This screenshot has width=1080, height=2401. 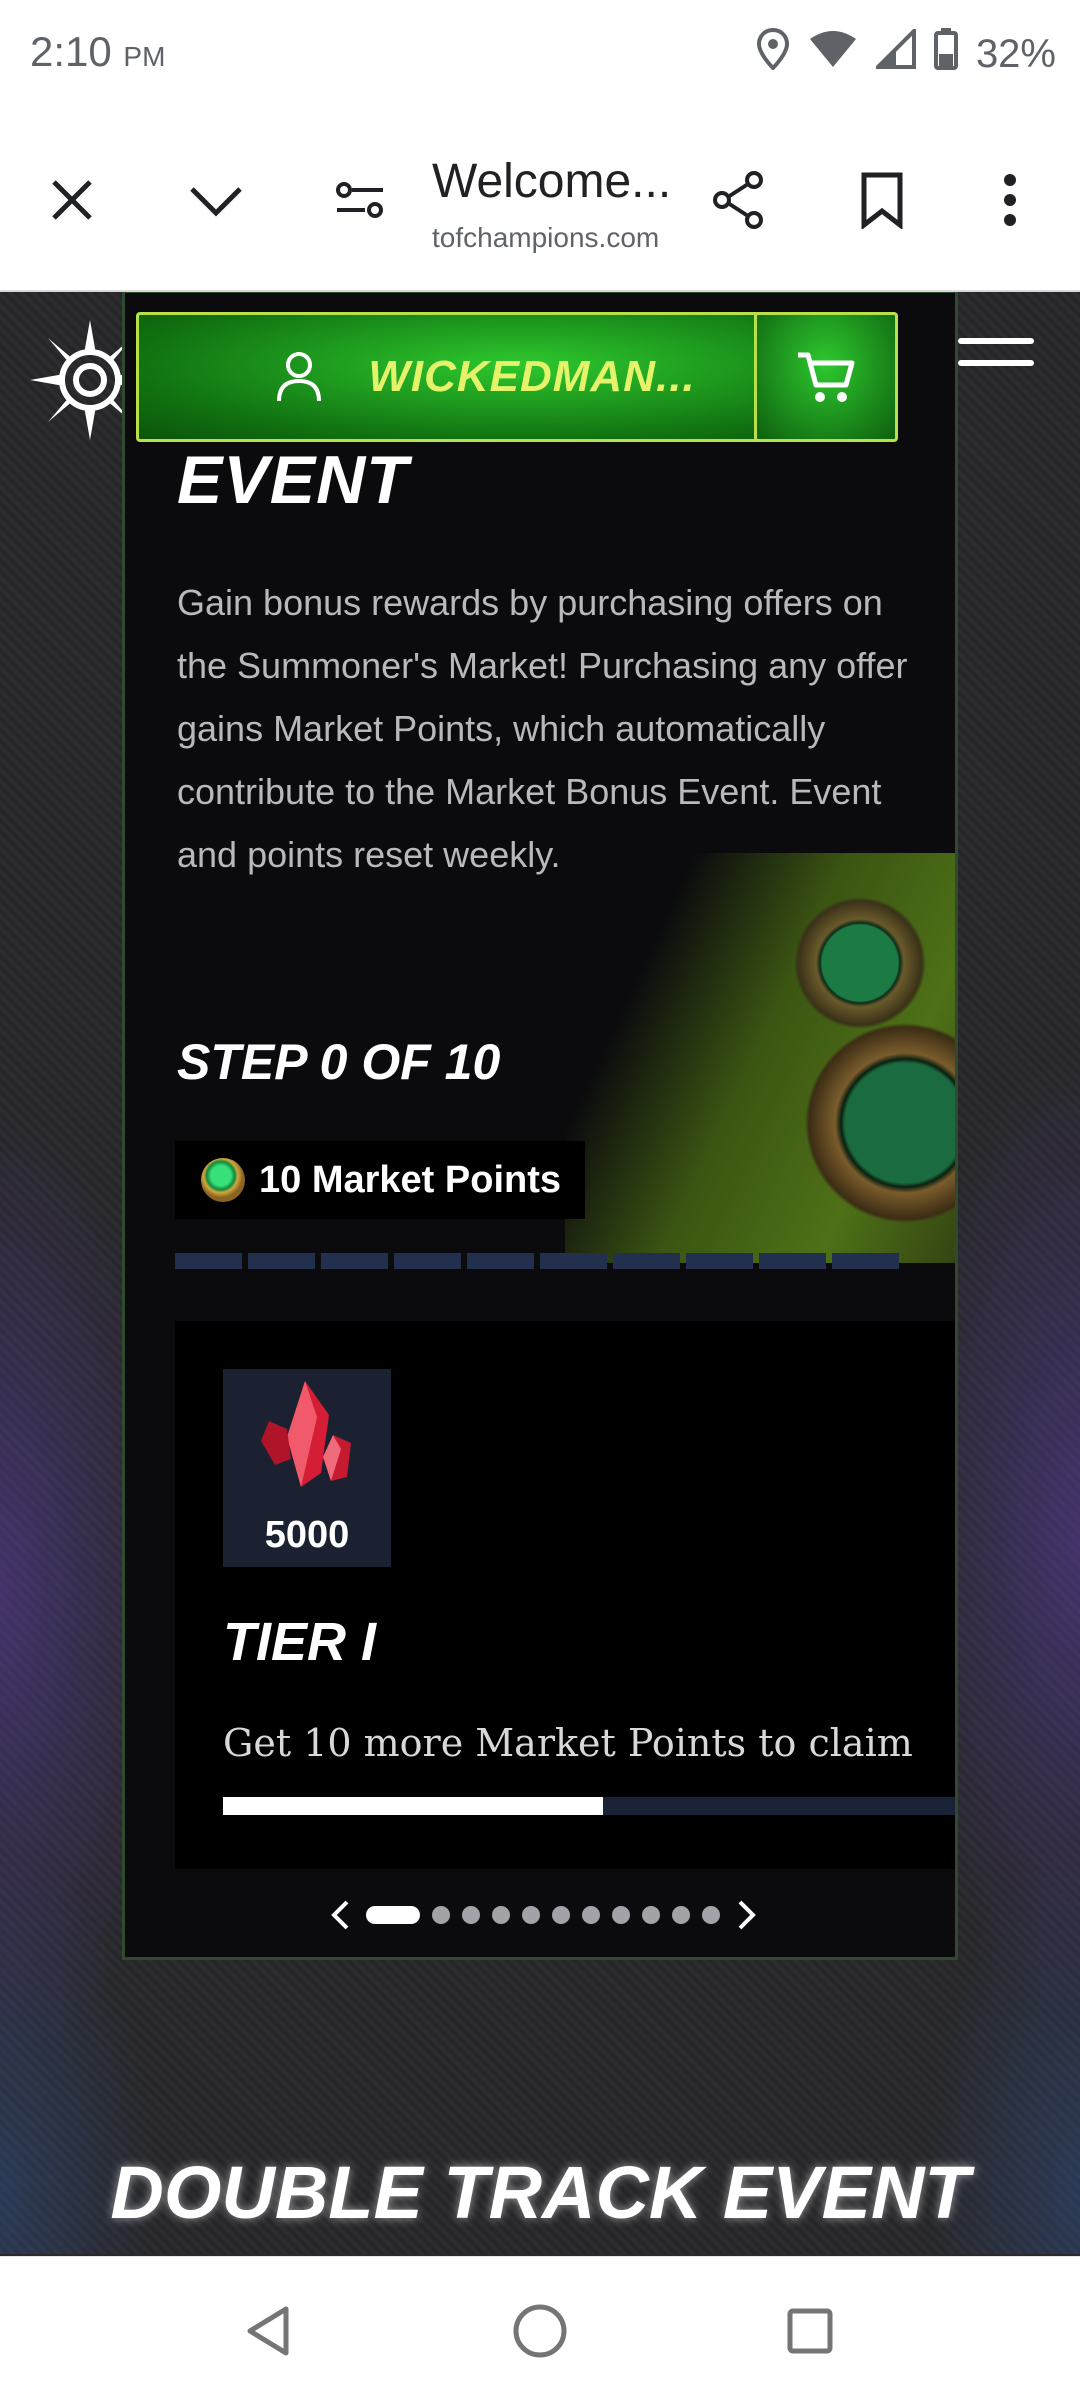 What do you see at coordinates (410, 1179) in the screenshot?
I see `market-points-label: 10 Market Points` at bounding box center [410, 1179].